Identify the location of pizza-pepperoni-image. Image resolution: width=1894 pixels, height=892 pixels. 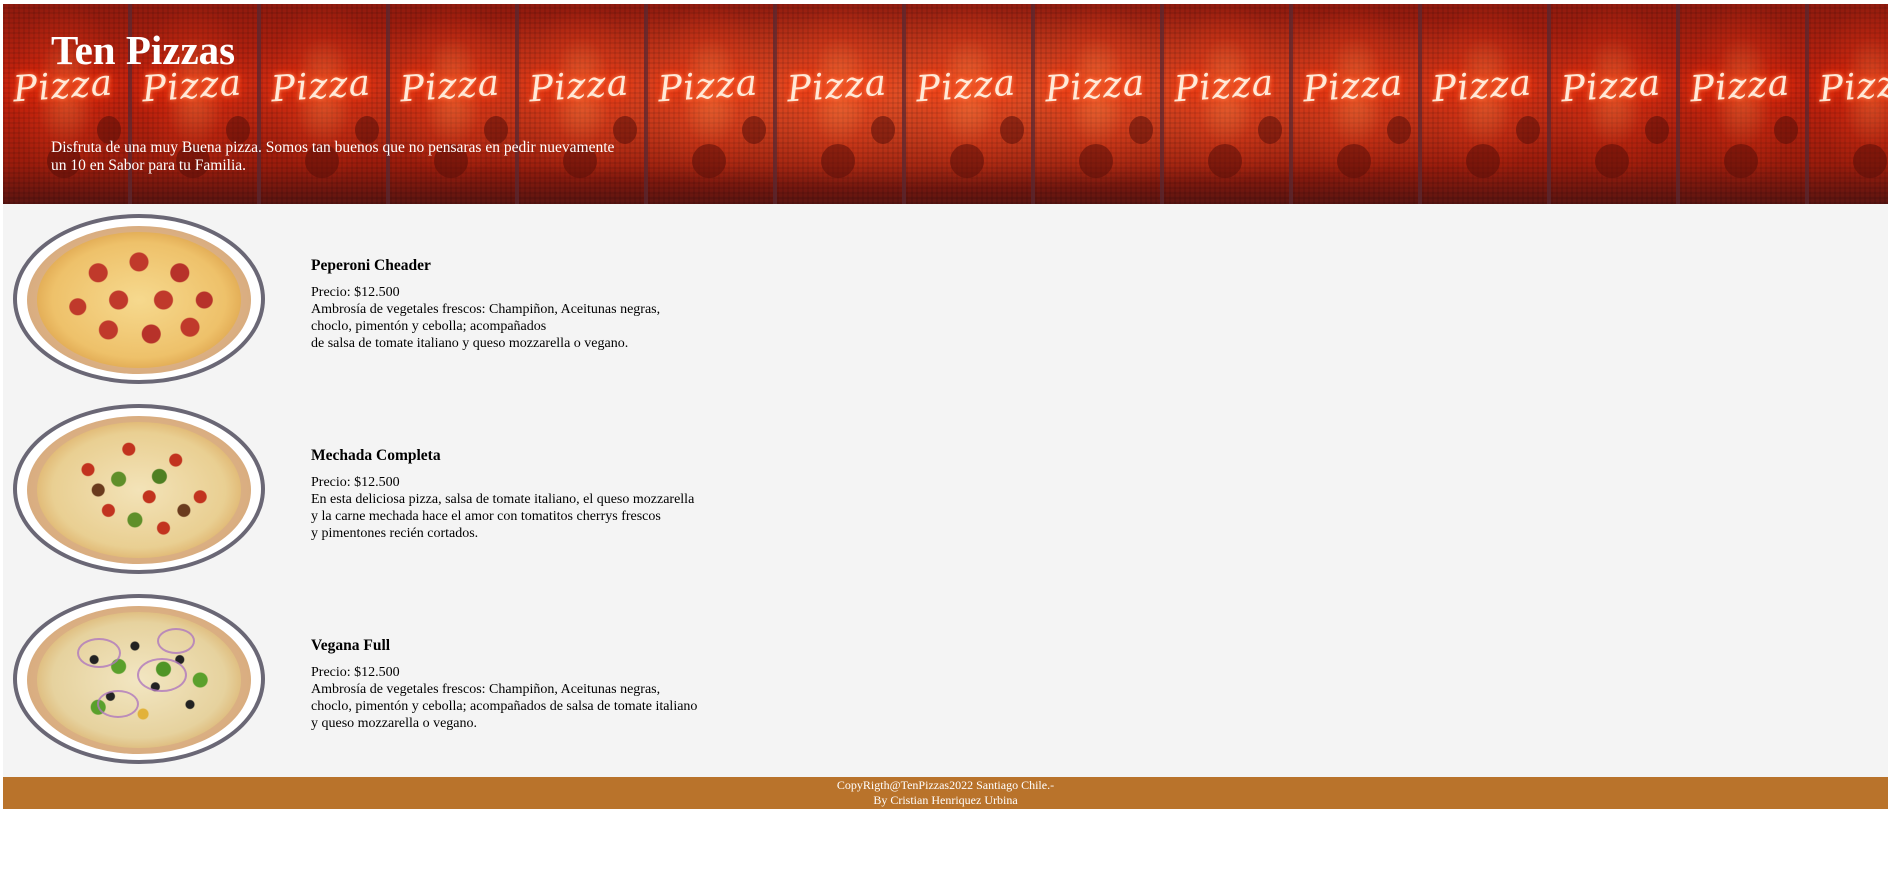
(139, 299).